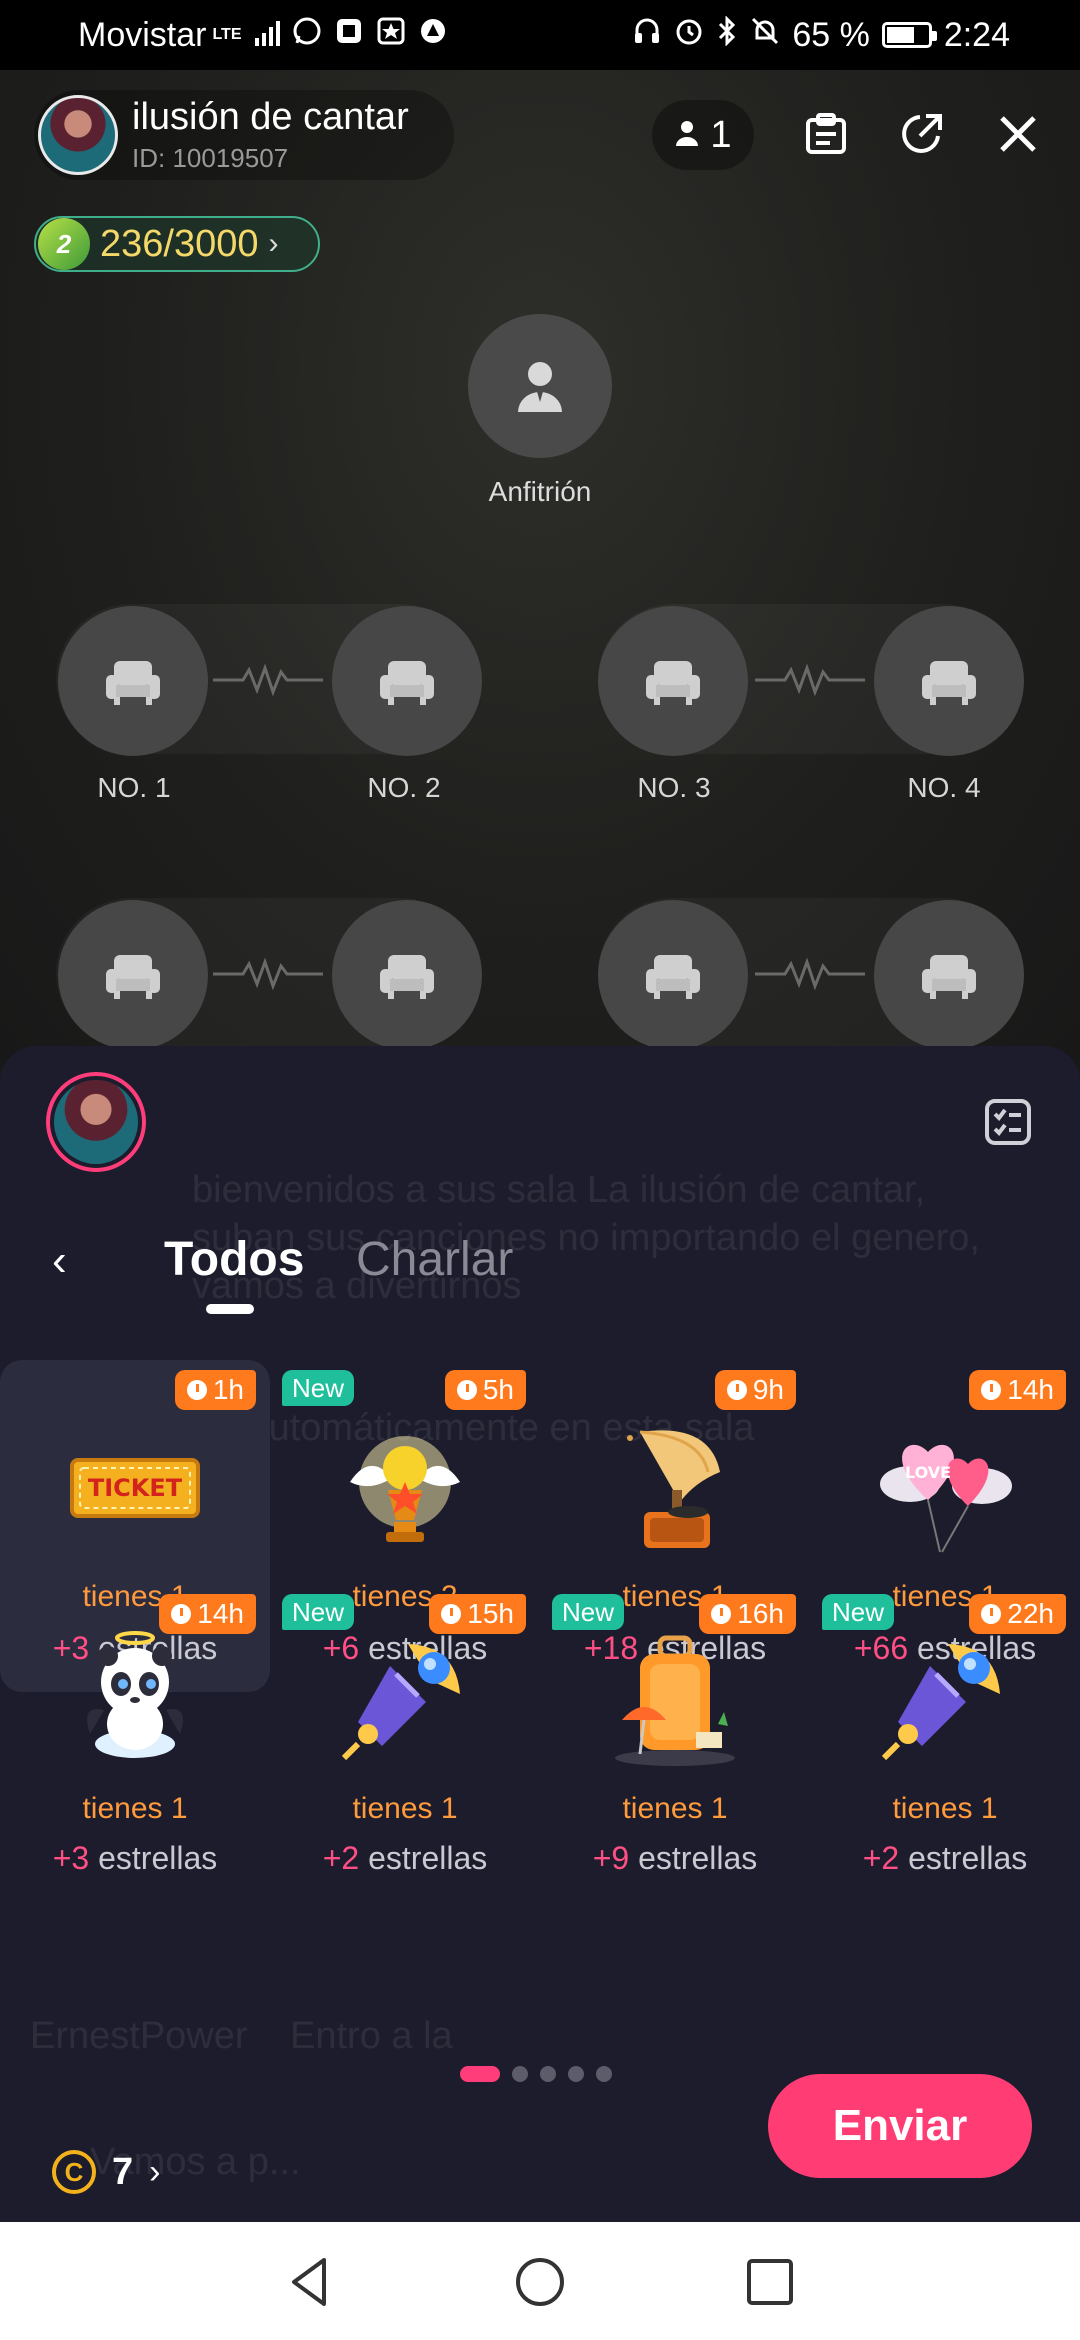  I want to click on gift-recipient-avatar, so click(96, 1122).